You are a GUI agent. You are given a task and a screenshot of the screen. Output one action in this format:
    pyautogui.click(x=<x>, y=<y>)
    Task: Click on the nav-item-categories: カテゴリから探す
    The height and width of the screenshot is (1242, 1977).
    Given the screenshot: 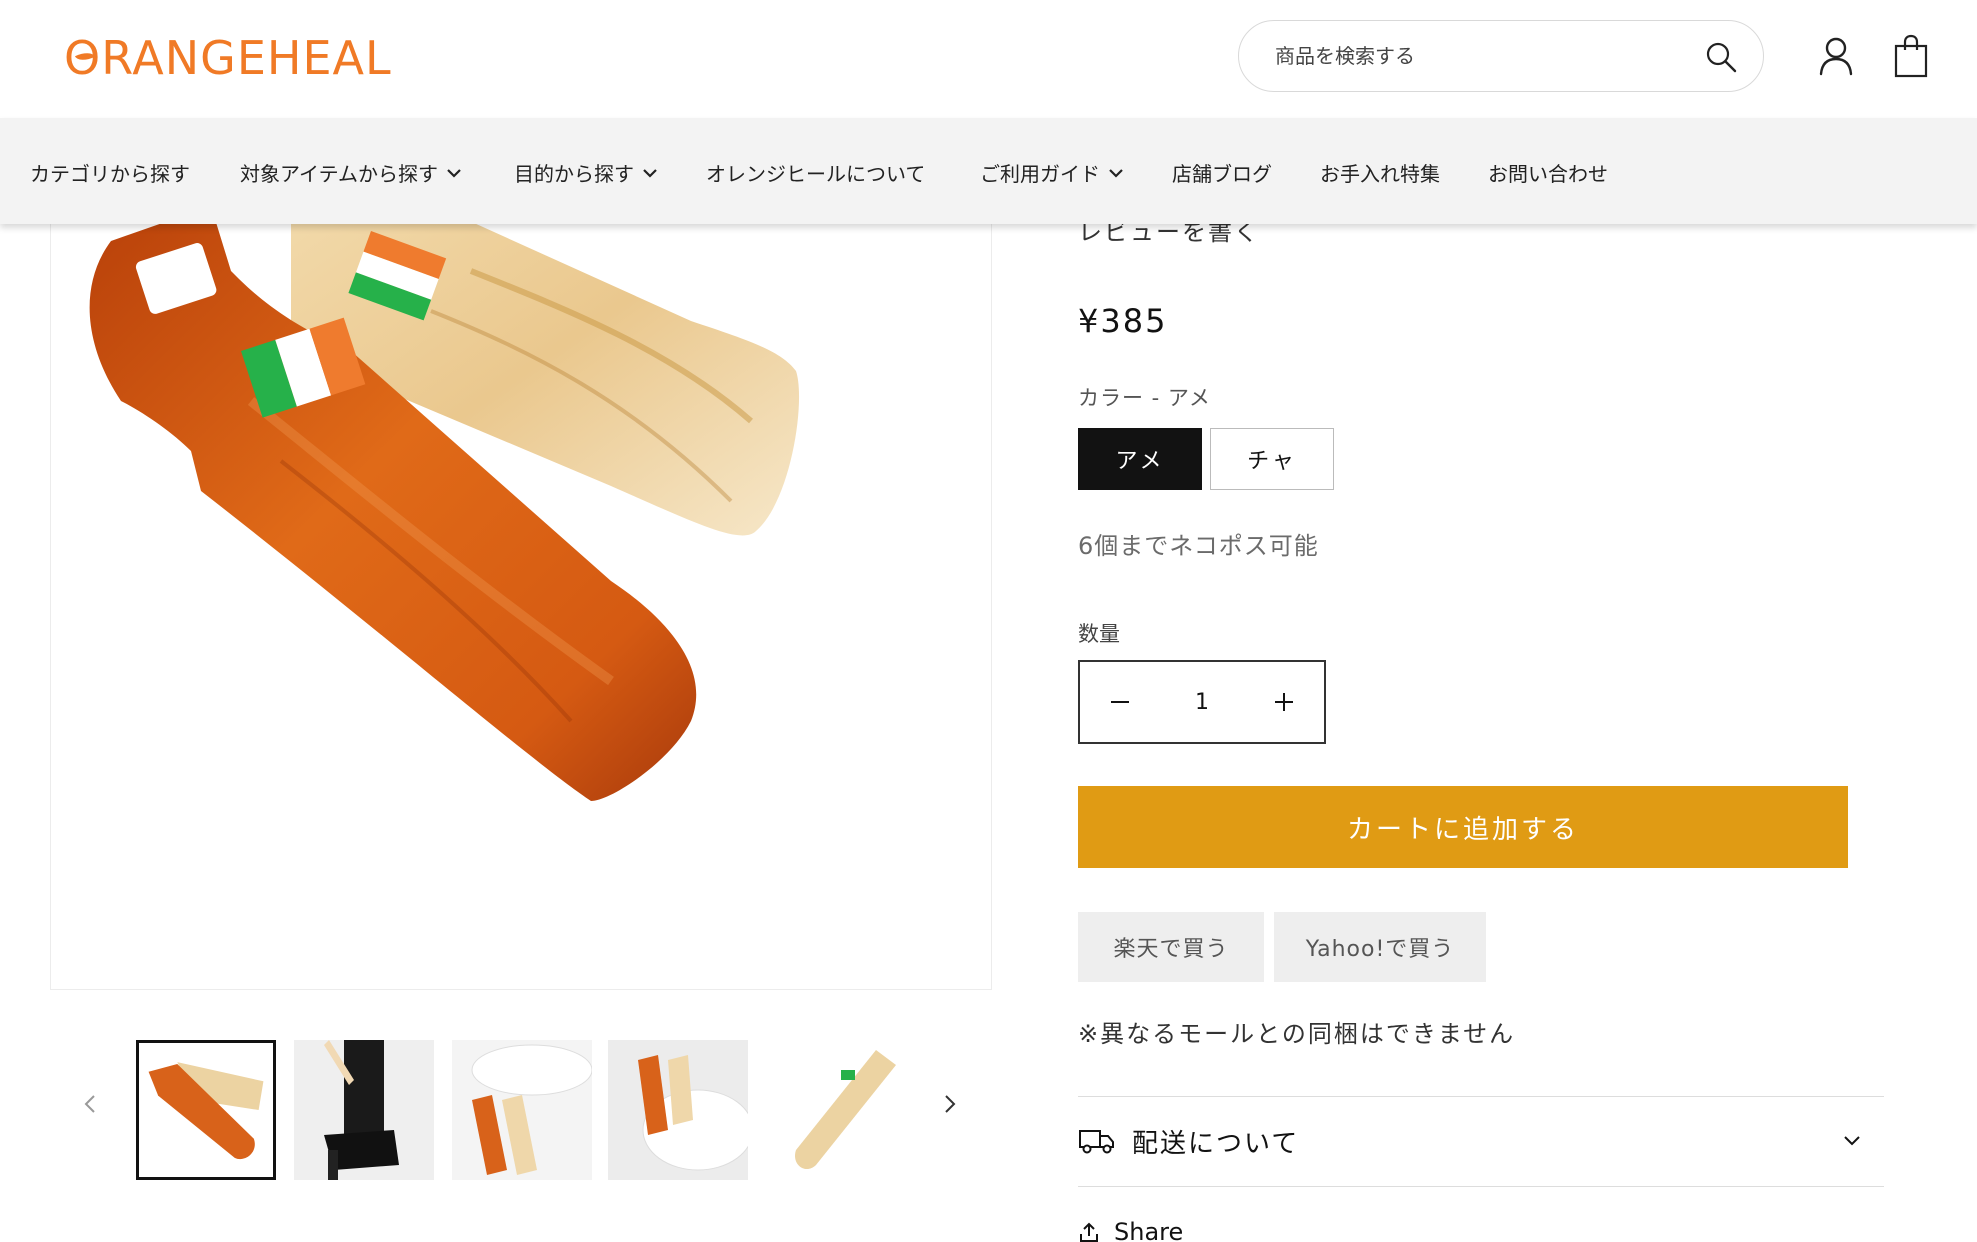 What is the action you would take?
    pyautogui.click(x=110, y=172)
    